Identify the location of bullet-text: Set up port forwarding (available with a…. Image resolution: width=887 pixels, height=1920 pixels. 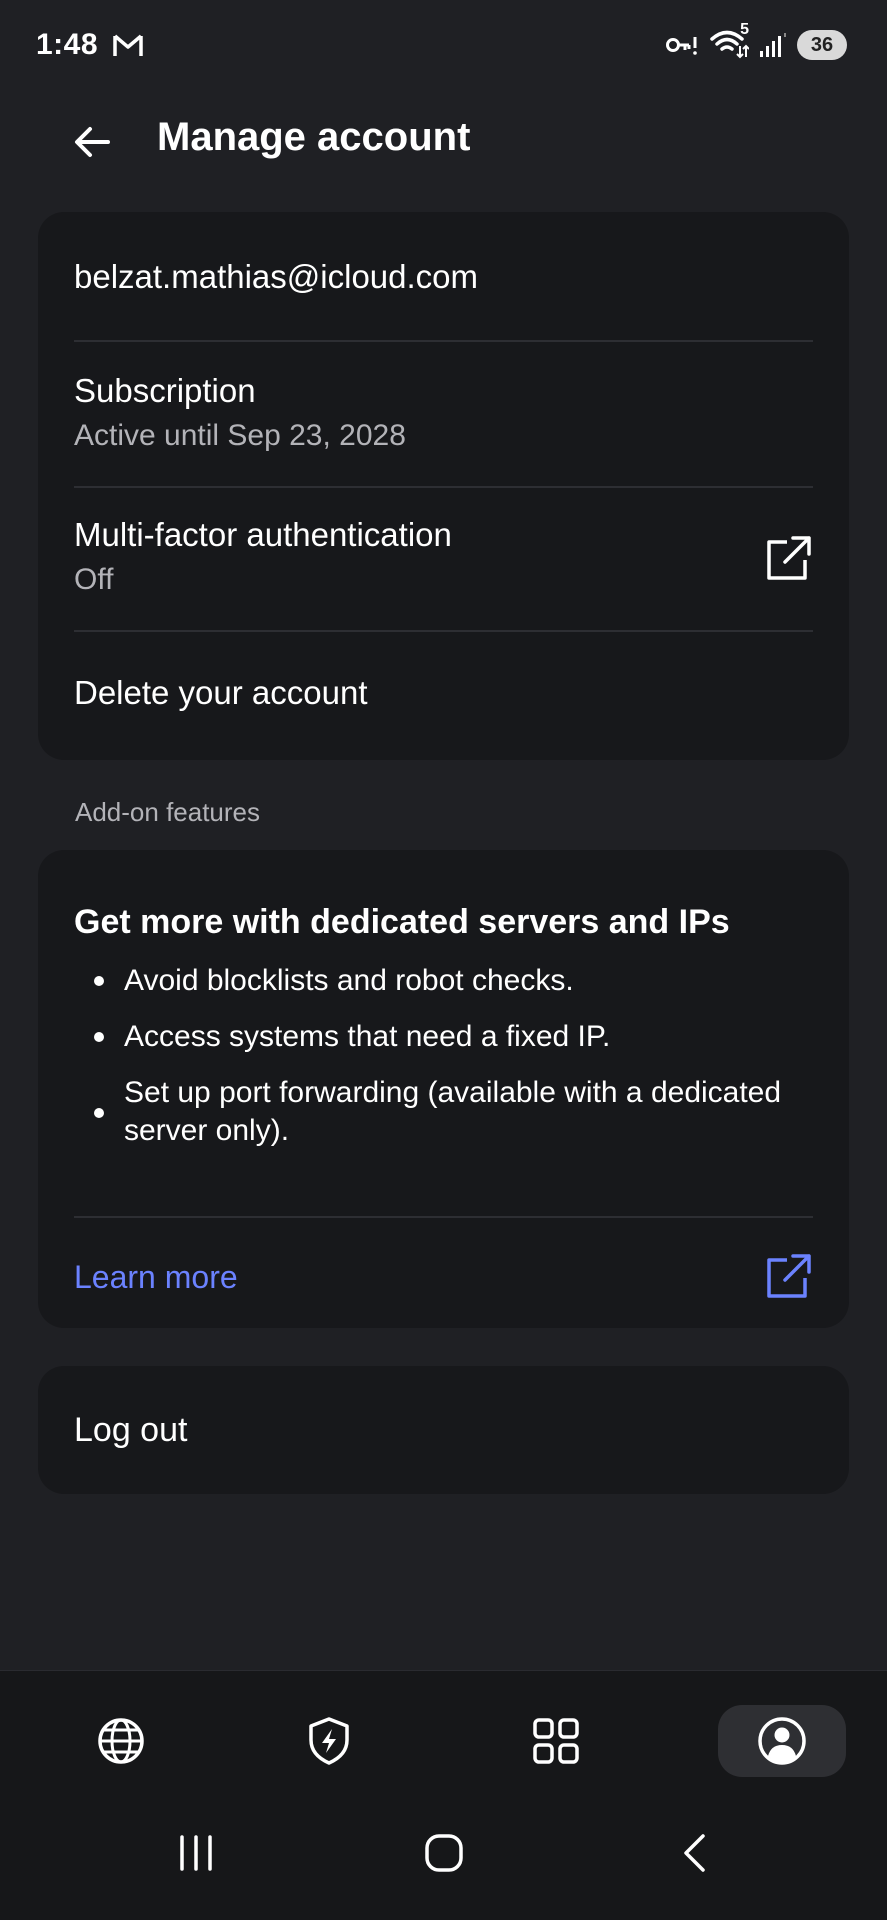
(453, 1111).